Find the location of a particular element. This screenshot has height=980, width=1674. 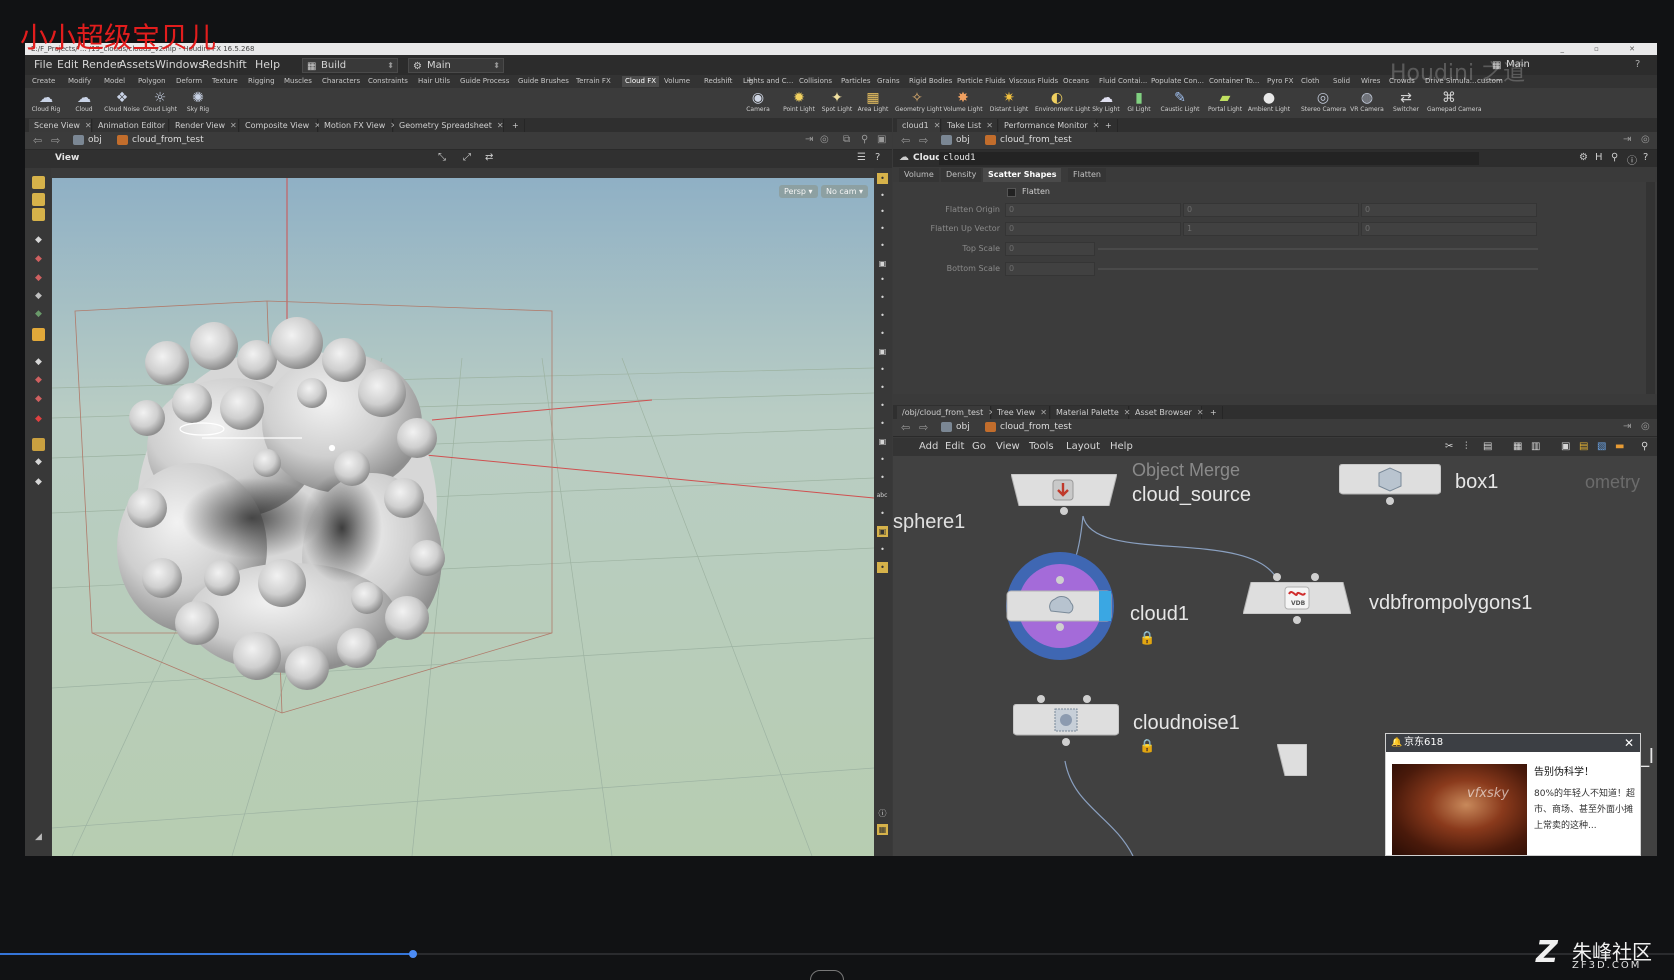

select-edges-icon is located at coordinates (38, 199).